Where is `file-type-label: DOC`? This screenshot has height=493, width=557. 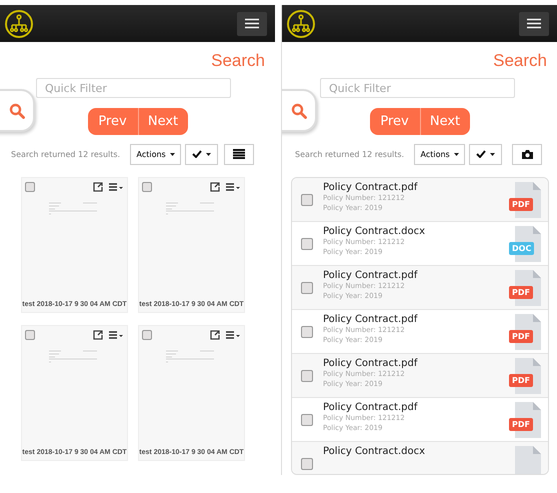
file-type-label: DOC is located at coordinates (521, 248).